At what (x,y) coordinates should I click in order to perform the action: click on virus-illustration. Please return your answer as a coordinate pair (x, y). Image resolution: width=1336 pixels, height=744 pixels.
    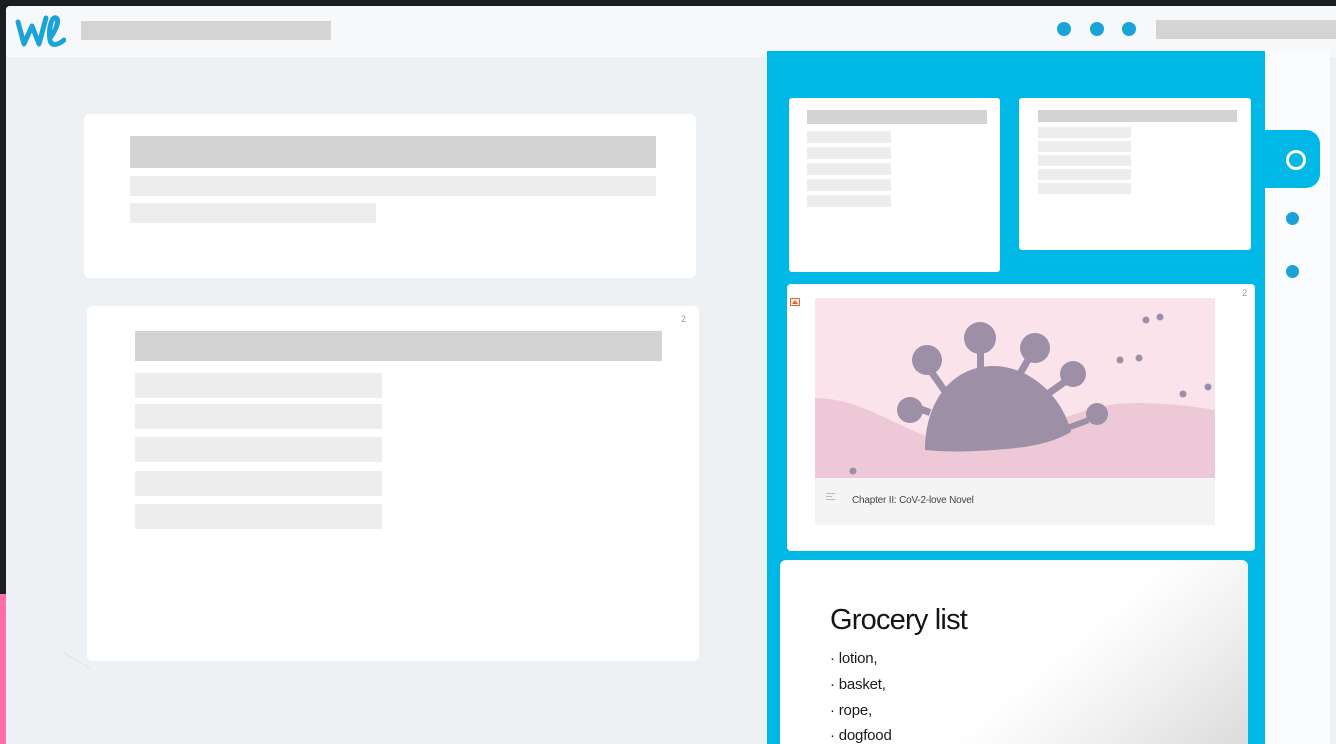
    Looking at the image, I should click on (1015, 388).